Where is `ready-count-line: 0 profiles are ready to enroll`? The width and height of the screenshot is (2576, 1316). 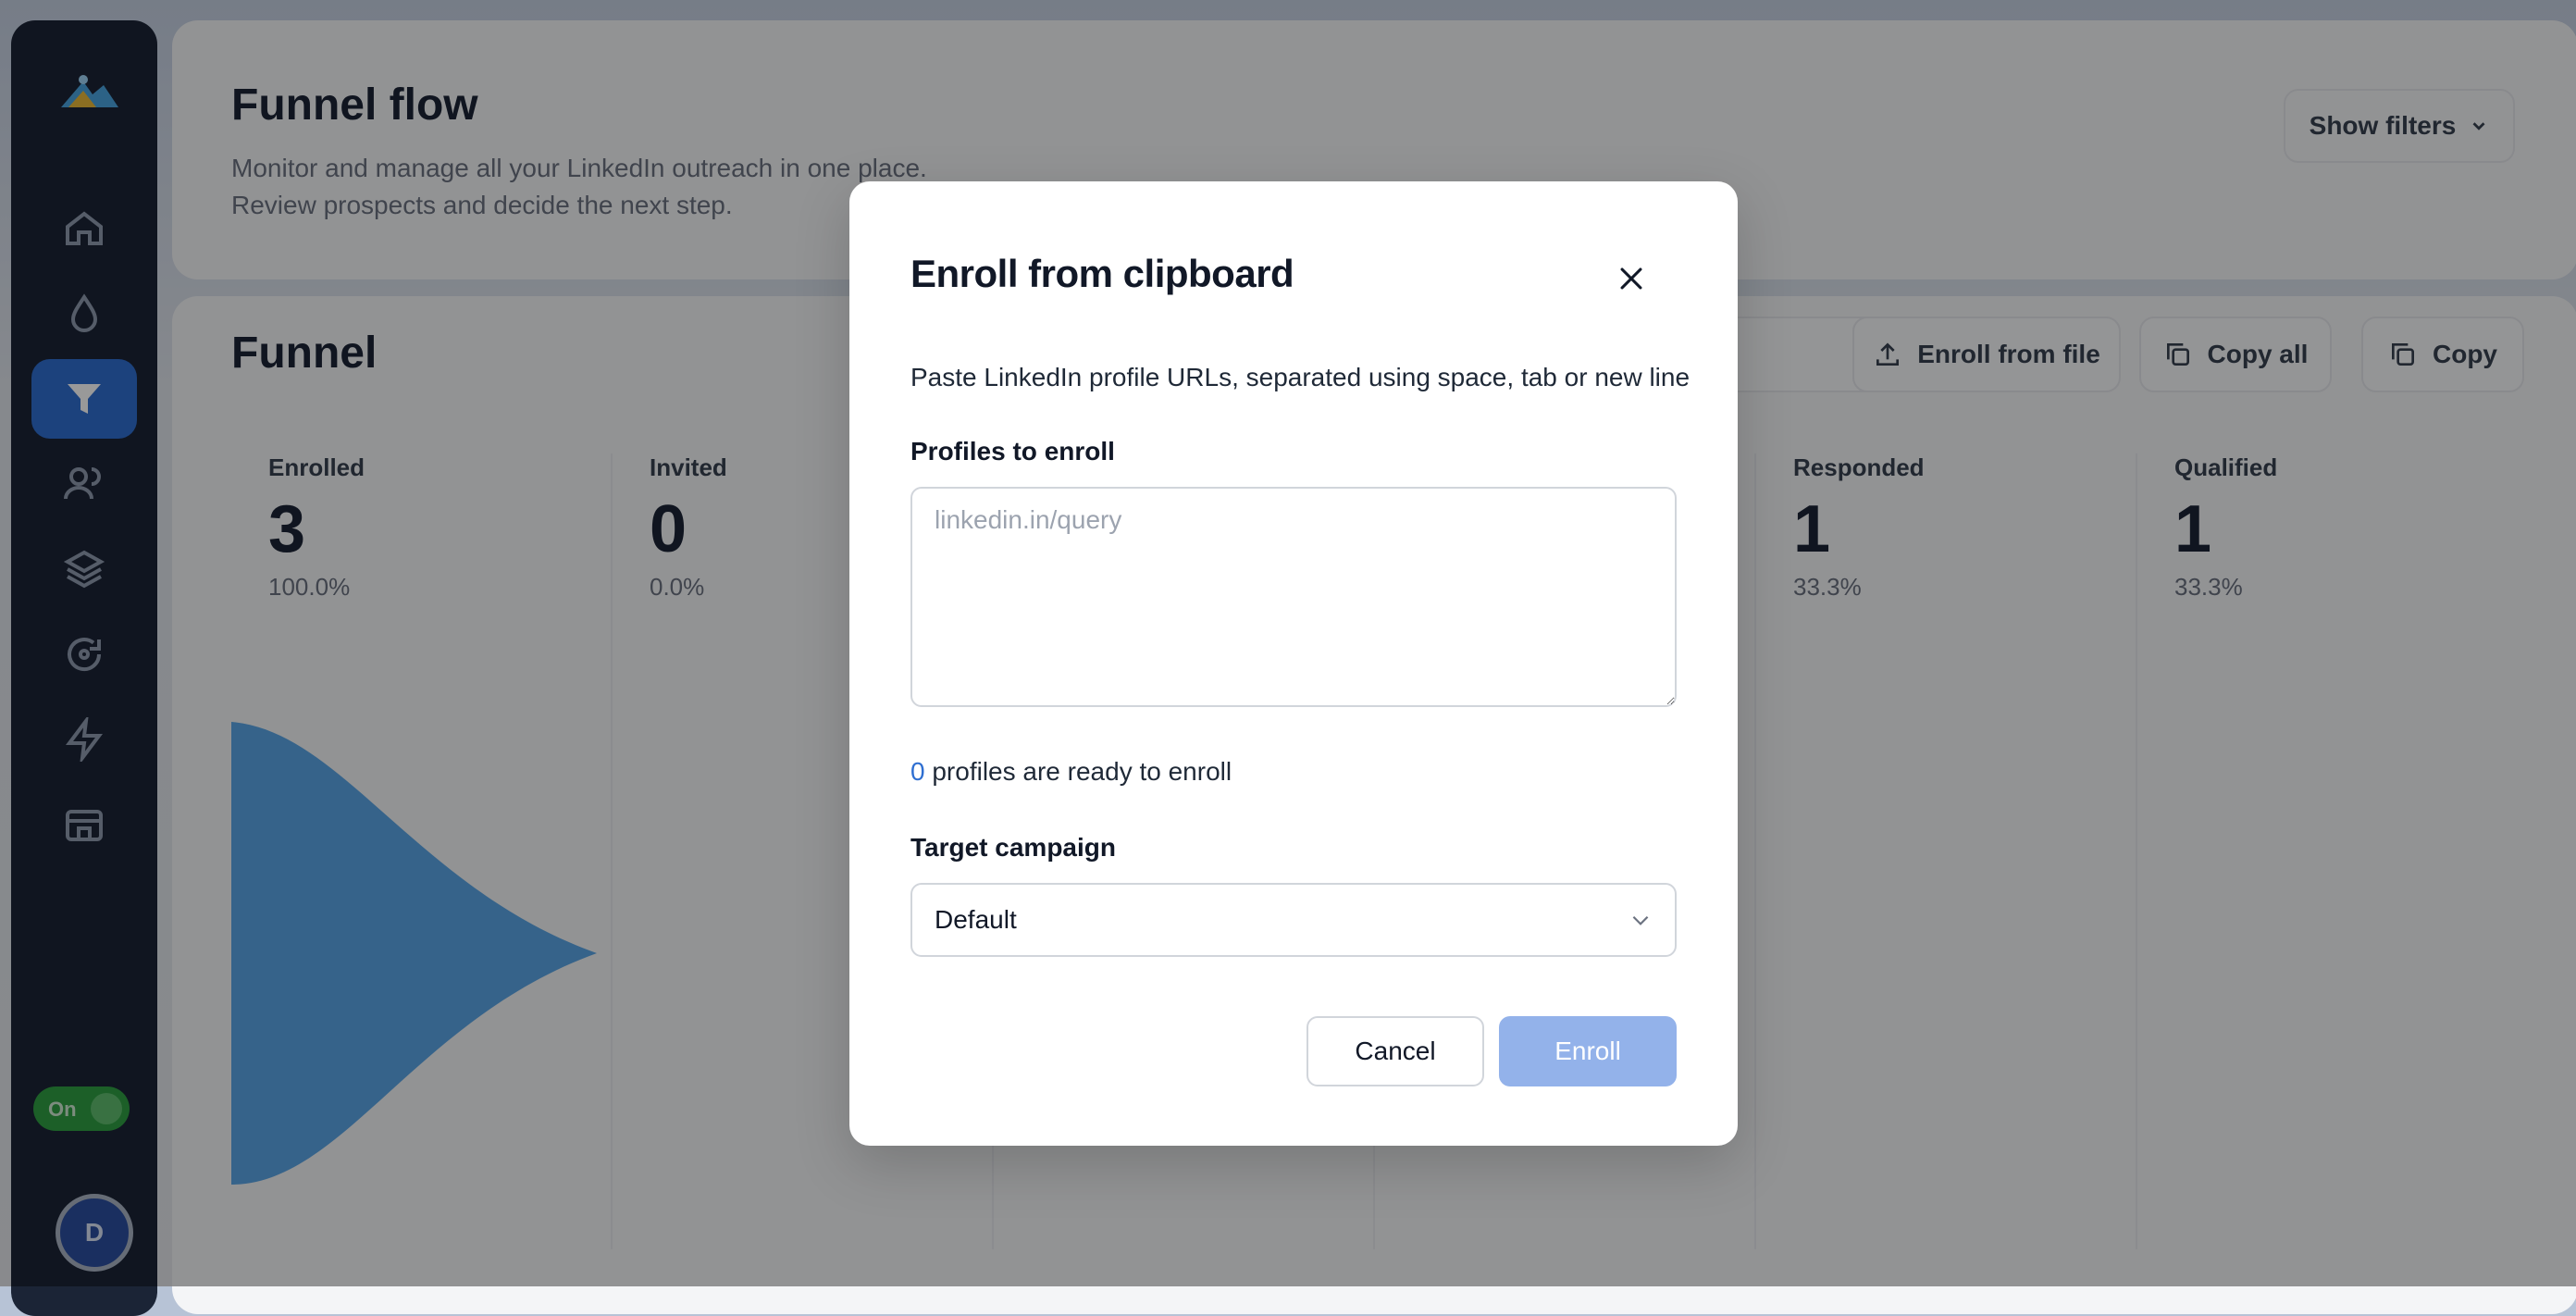
ready-count-line: 0 profiles are ready to enroll is located at coordinates (1071, 772).